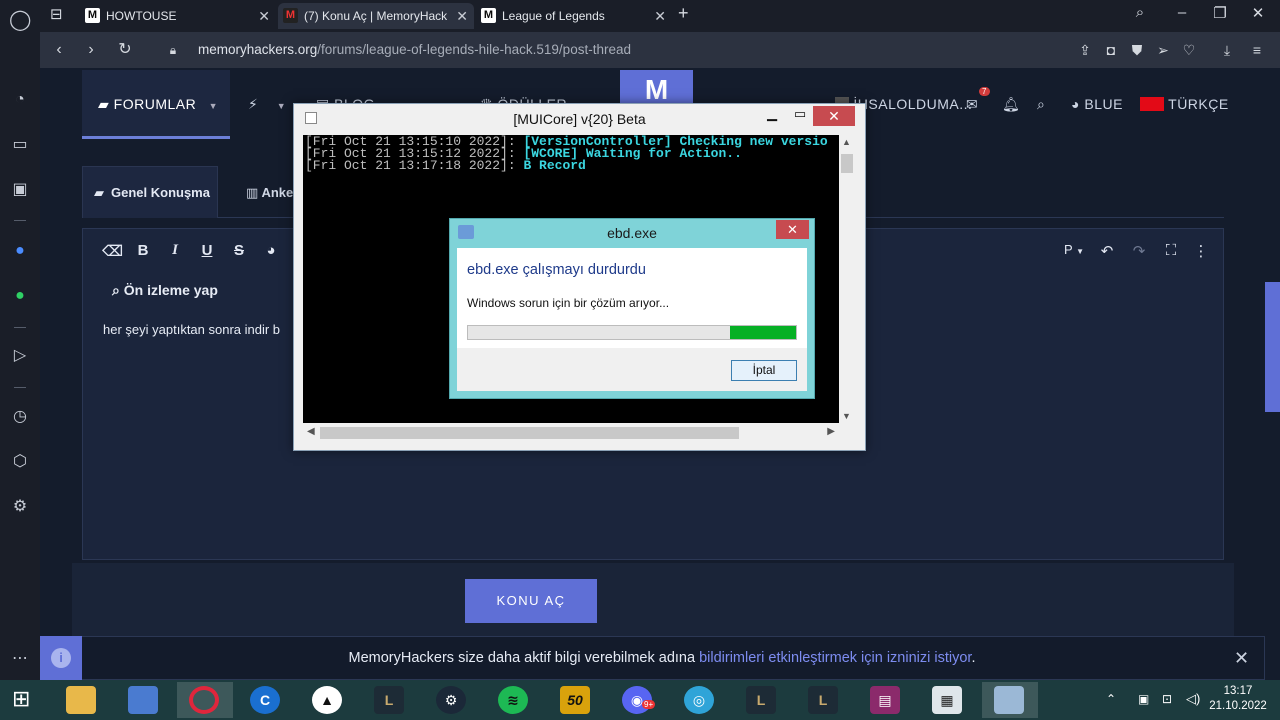 This screenshot has height=720, width=1280. What do you see at coordinates (1189, 50) in the screenshot?
I see `heart-icon: ♡` at bounding box center [1189, 50].